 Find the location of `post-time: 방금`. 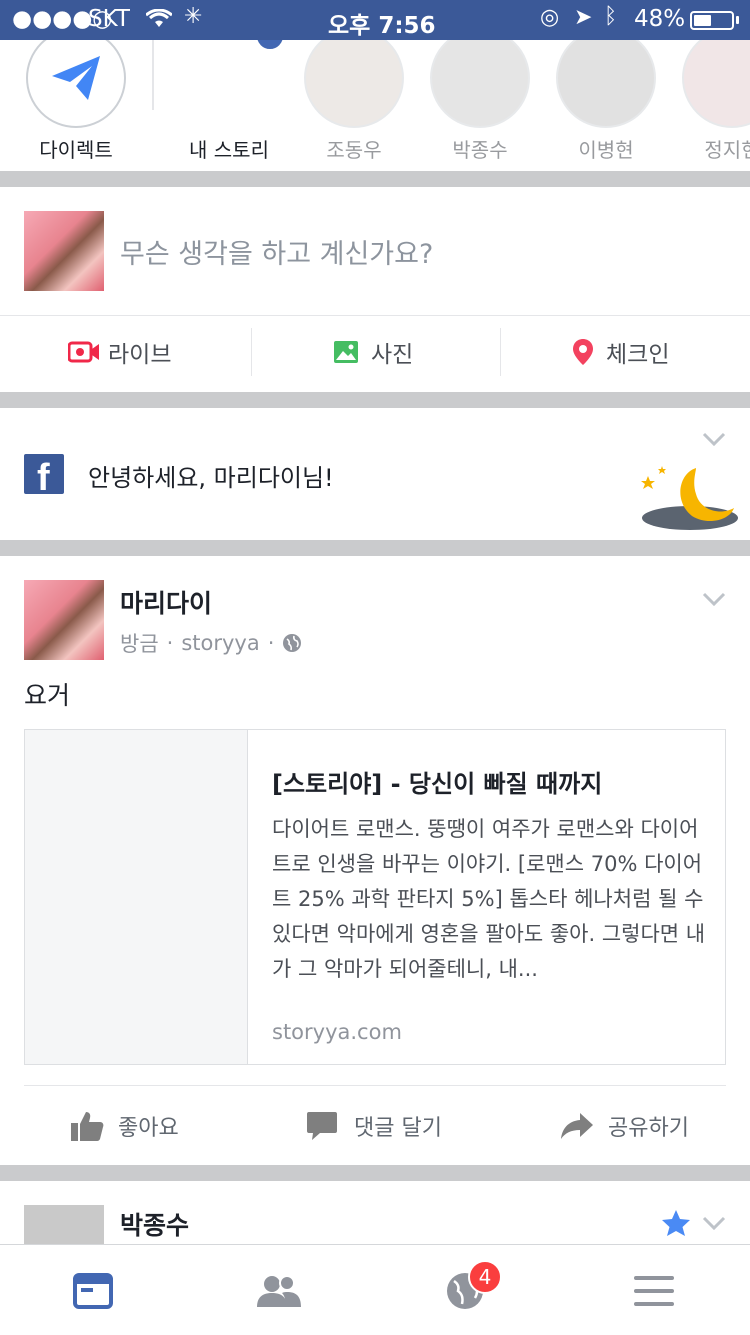

post-time: 방금 is located at coordinates (139, 643).